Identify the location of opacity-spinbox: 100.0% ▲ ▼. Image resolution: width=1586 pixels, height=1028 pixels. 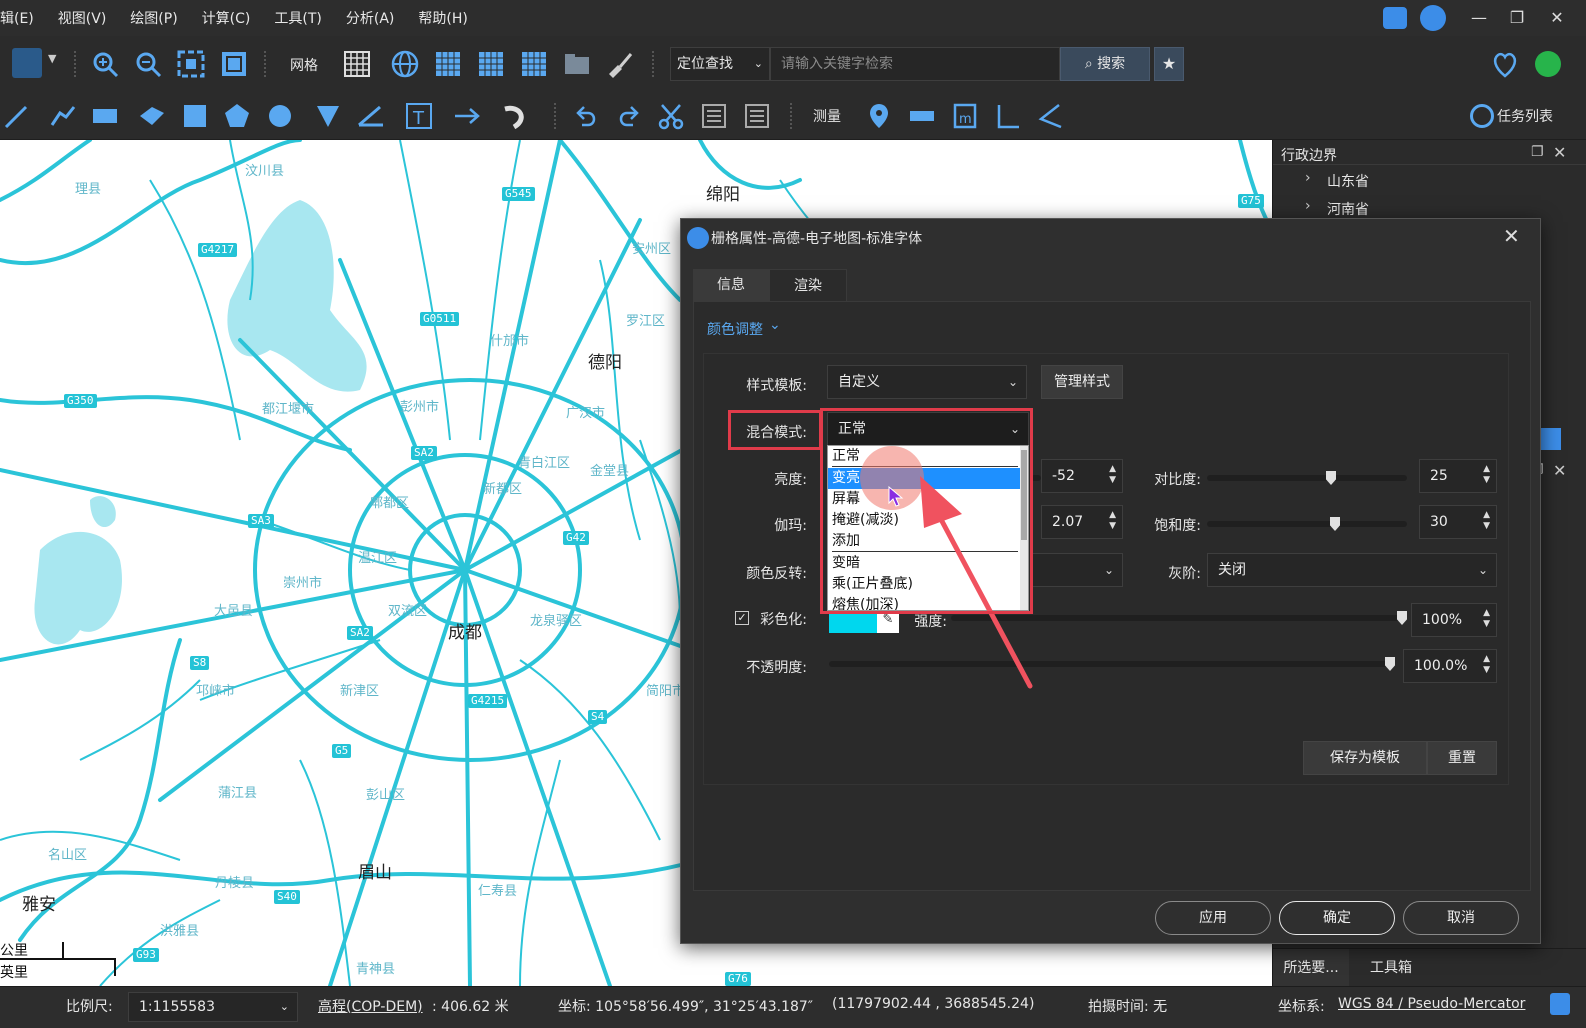
(1450, 666).